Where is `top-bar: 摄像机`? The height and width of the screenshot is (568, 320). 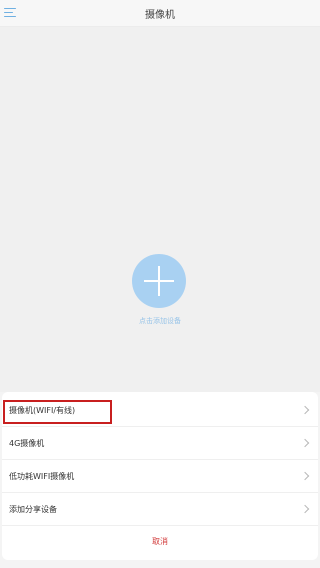
top-bar: 摄像机 is located at coordinates (160, 13).